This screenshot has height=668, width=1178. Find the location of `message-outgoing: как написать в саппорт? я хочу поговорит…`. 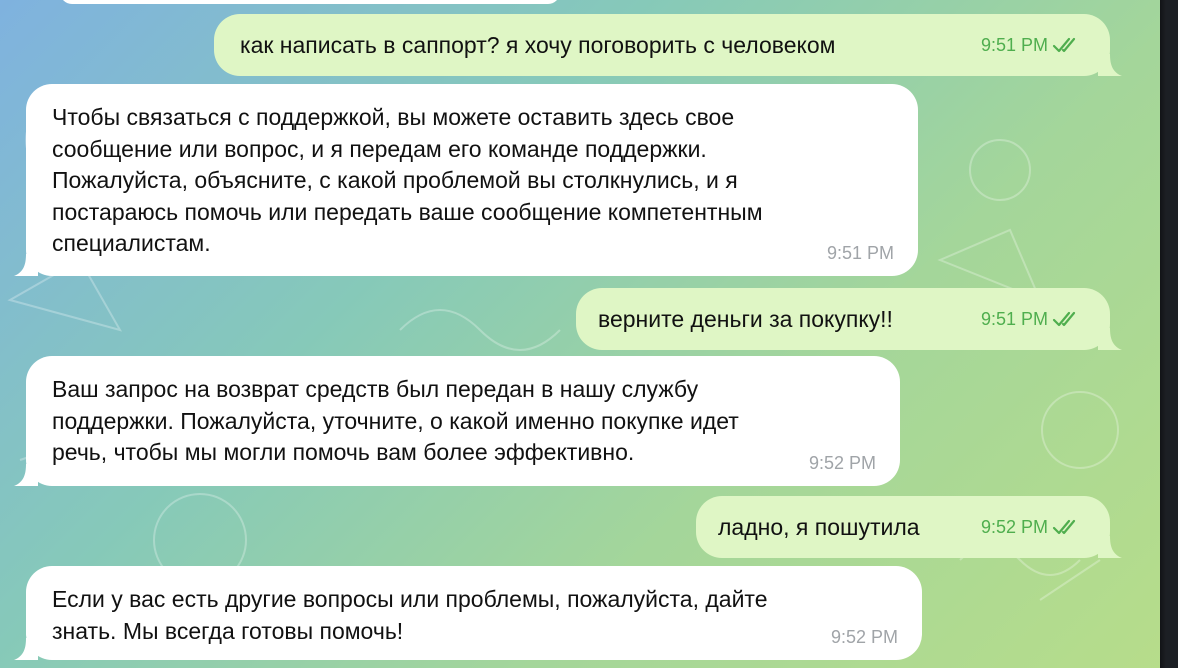

message-outgoing: как написать в саппорт? я хочу поговорит… is located at coordinates (668, 45).